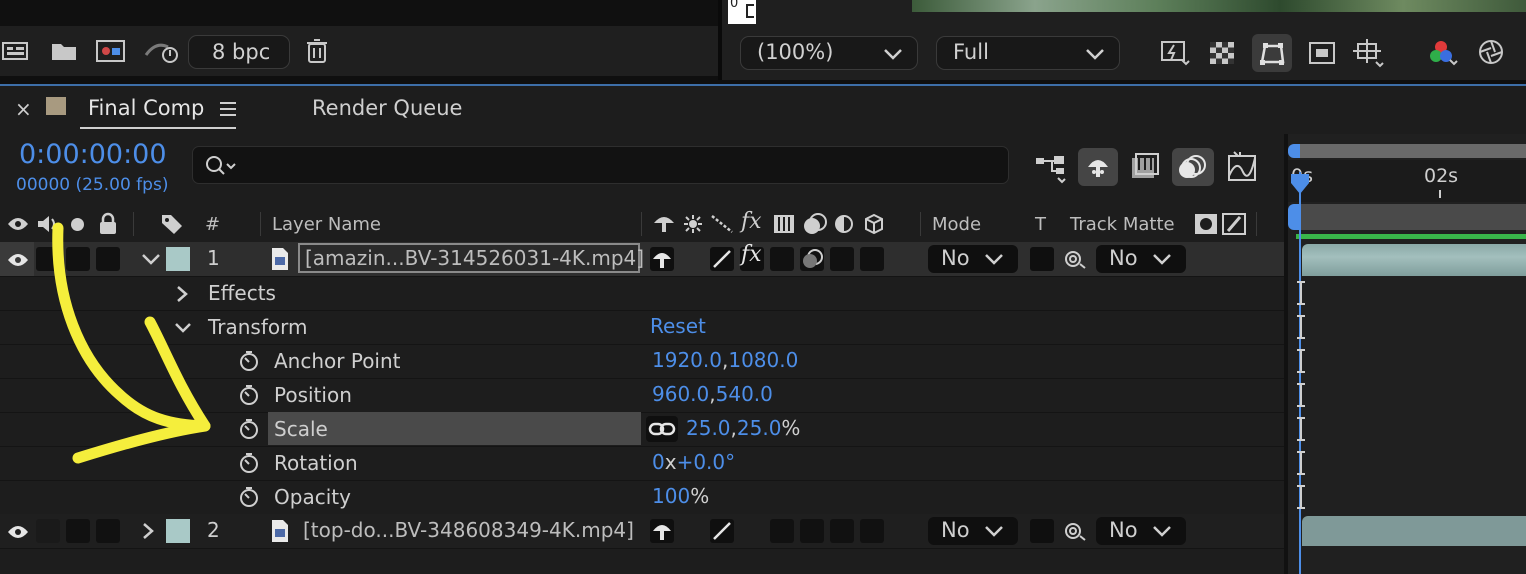  Describe the element at coordinates (708, 428) in the screenshot. I see `value-x: 25.0` at that location.